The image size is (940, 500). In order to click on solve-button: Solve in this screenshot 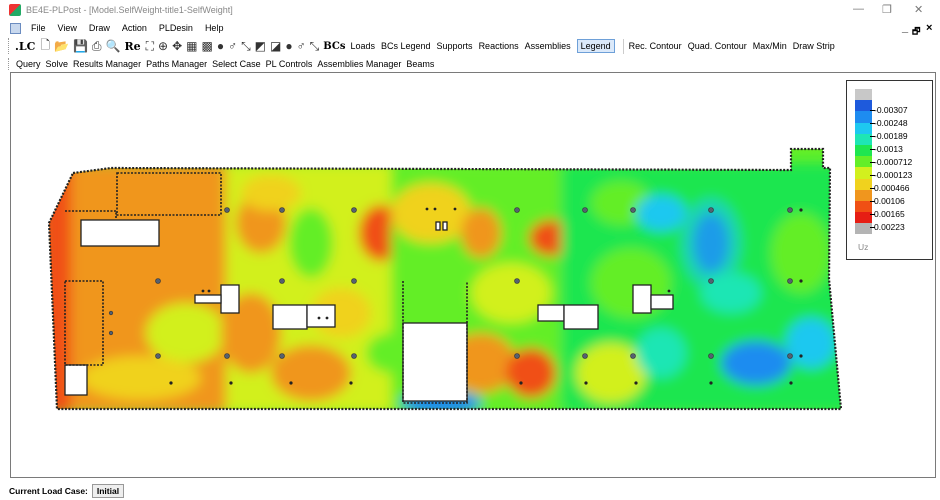, I will do `click(57, 64)`.